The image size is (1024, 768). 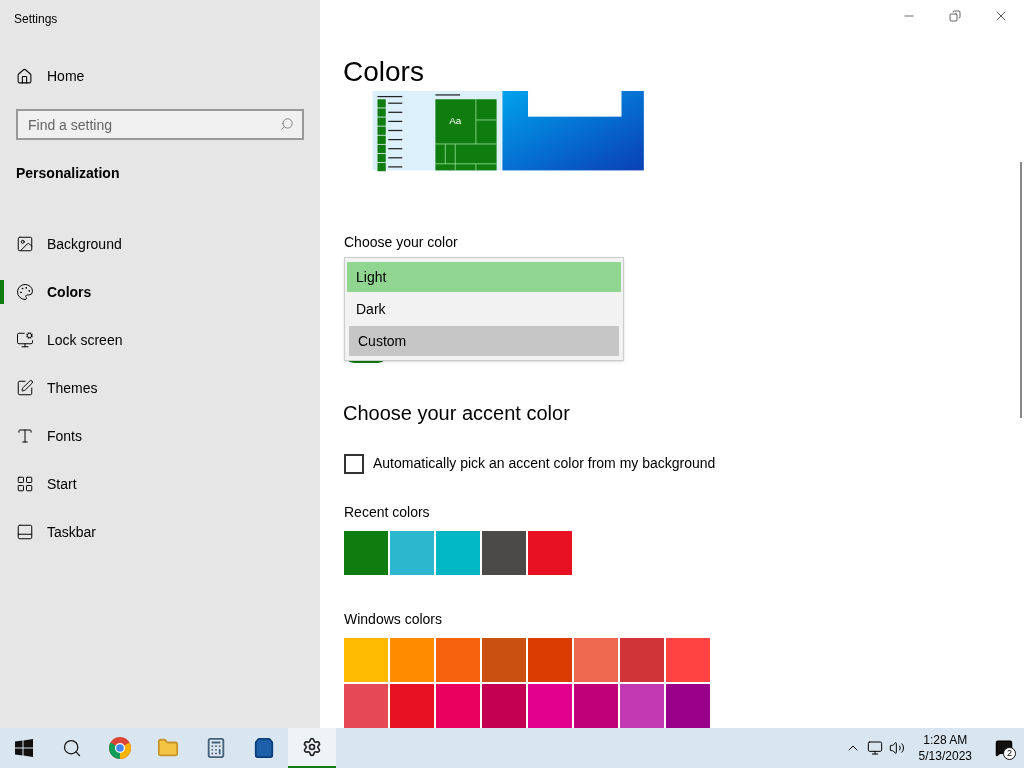 What do you see at coordinates (1021, 290) in the screenshot?
I see `scrollbar` at bounding box center [1021, 290].